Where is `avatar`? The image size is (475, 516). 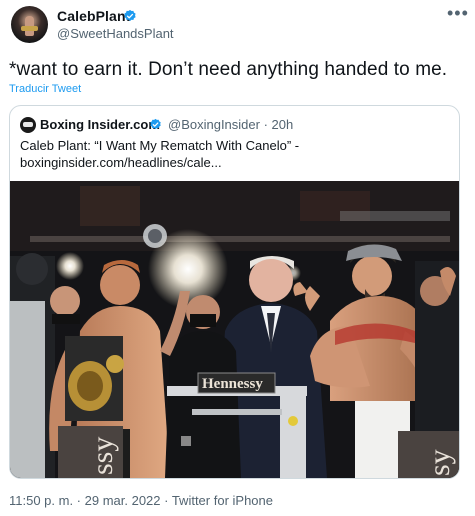
avatar is located at coordinates (29, 24).